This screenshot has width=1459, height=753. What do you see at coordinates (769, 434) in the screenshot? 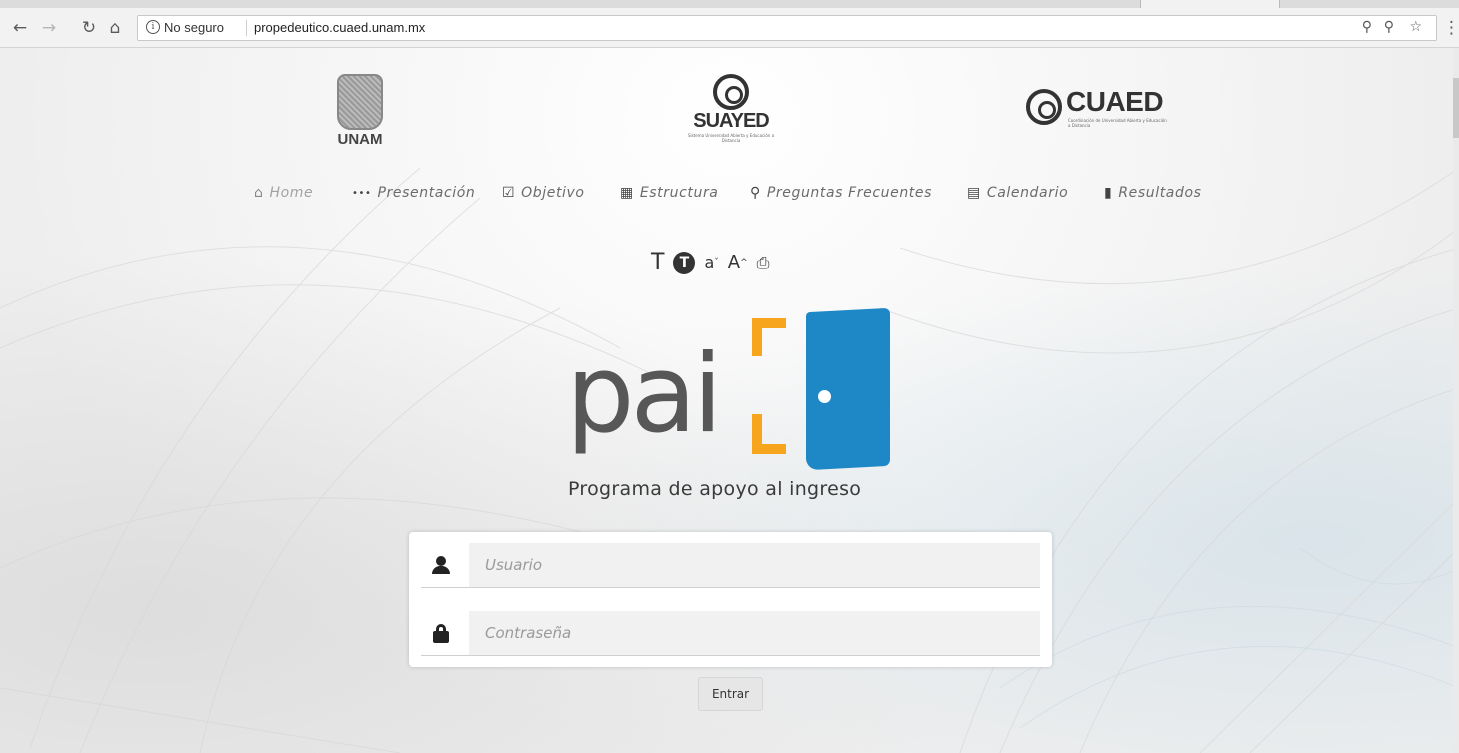
I see `pai-bracket-bottom-icon` at bounding box center [769, 434].